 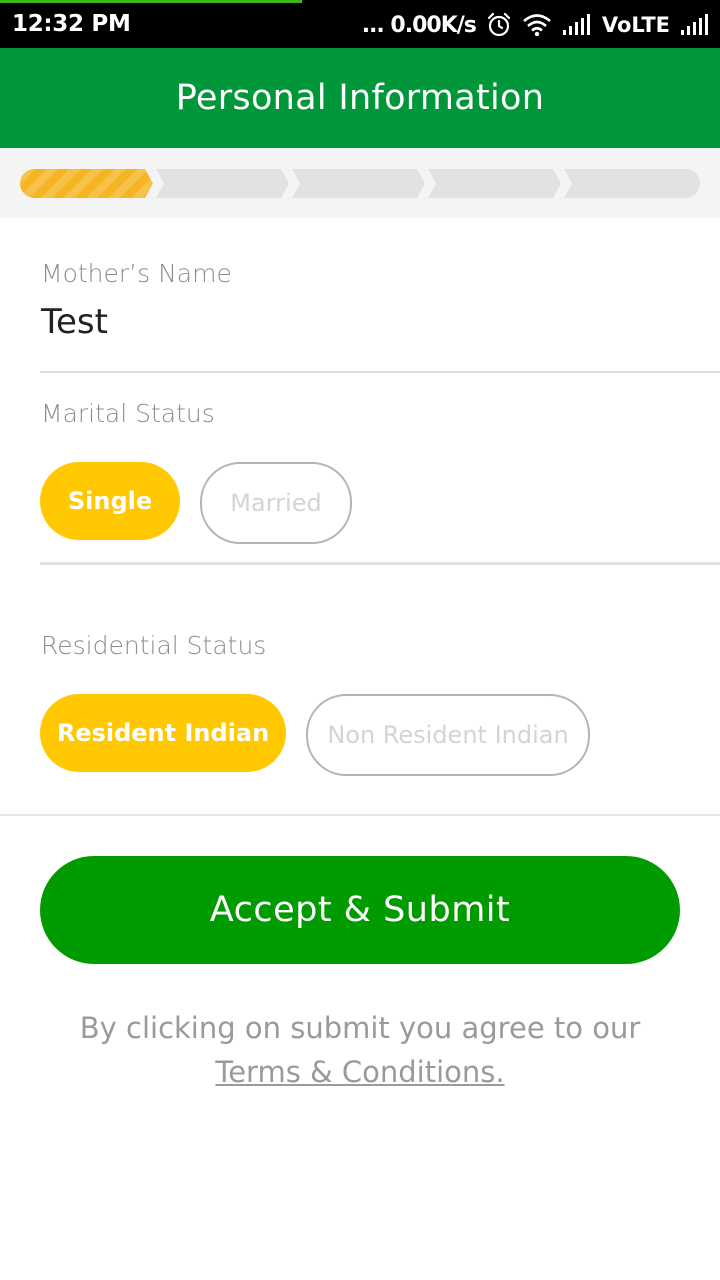 What do you see at coordinates (163, 733) in the screenshot?
I see `residential-option-resident: Resident Indian` at bounding box center [163, 733].